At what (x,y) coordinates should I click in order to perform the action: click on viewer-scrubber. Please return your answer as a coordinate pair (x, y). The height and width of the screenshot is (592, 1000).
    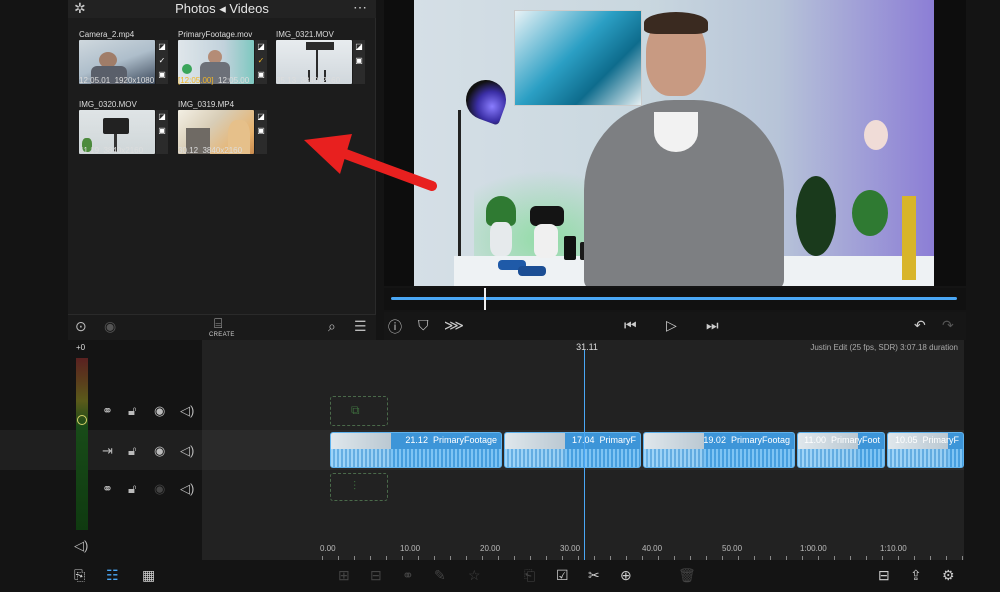
    Looking at the image, I should click on (675, 299).